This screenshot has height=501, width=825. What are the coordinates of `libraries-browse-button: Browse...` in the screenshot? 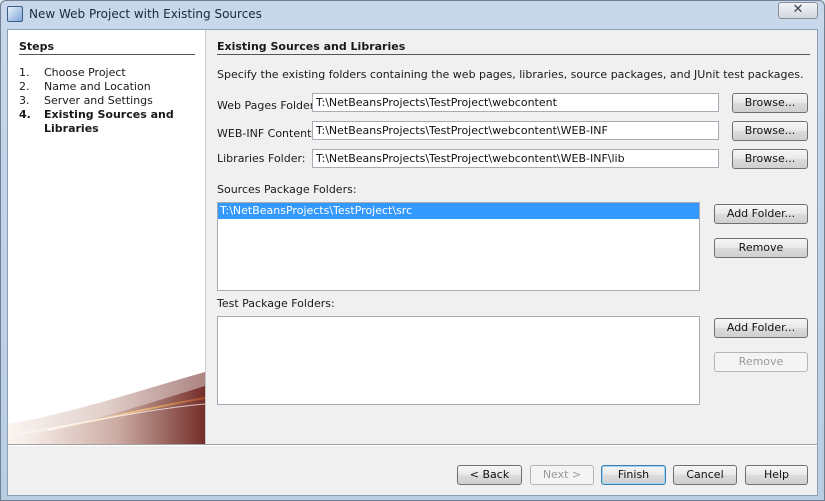 It's located at (770, 159).